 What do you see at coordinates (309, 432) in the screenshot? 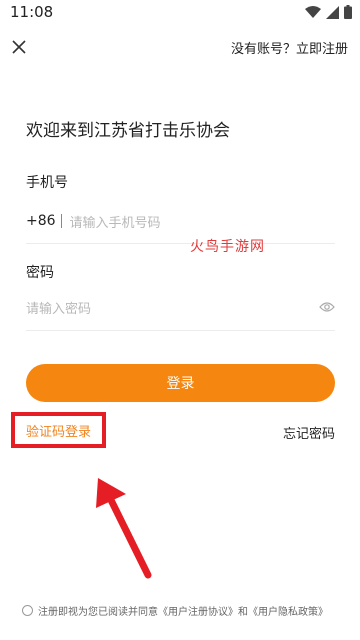
I see `forgot-password-link: 忘记密码` at bounding box center [309, 432].